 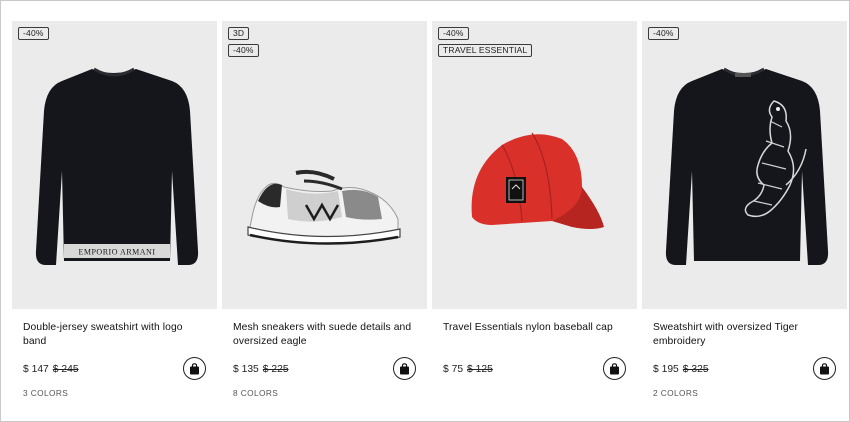 What do you see at coordinates (117, 166) in the screenshot?
I see `sweatshirt-logo-image: EMPORIO ARMANI` at bounding box center [117, 166].